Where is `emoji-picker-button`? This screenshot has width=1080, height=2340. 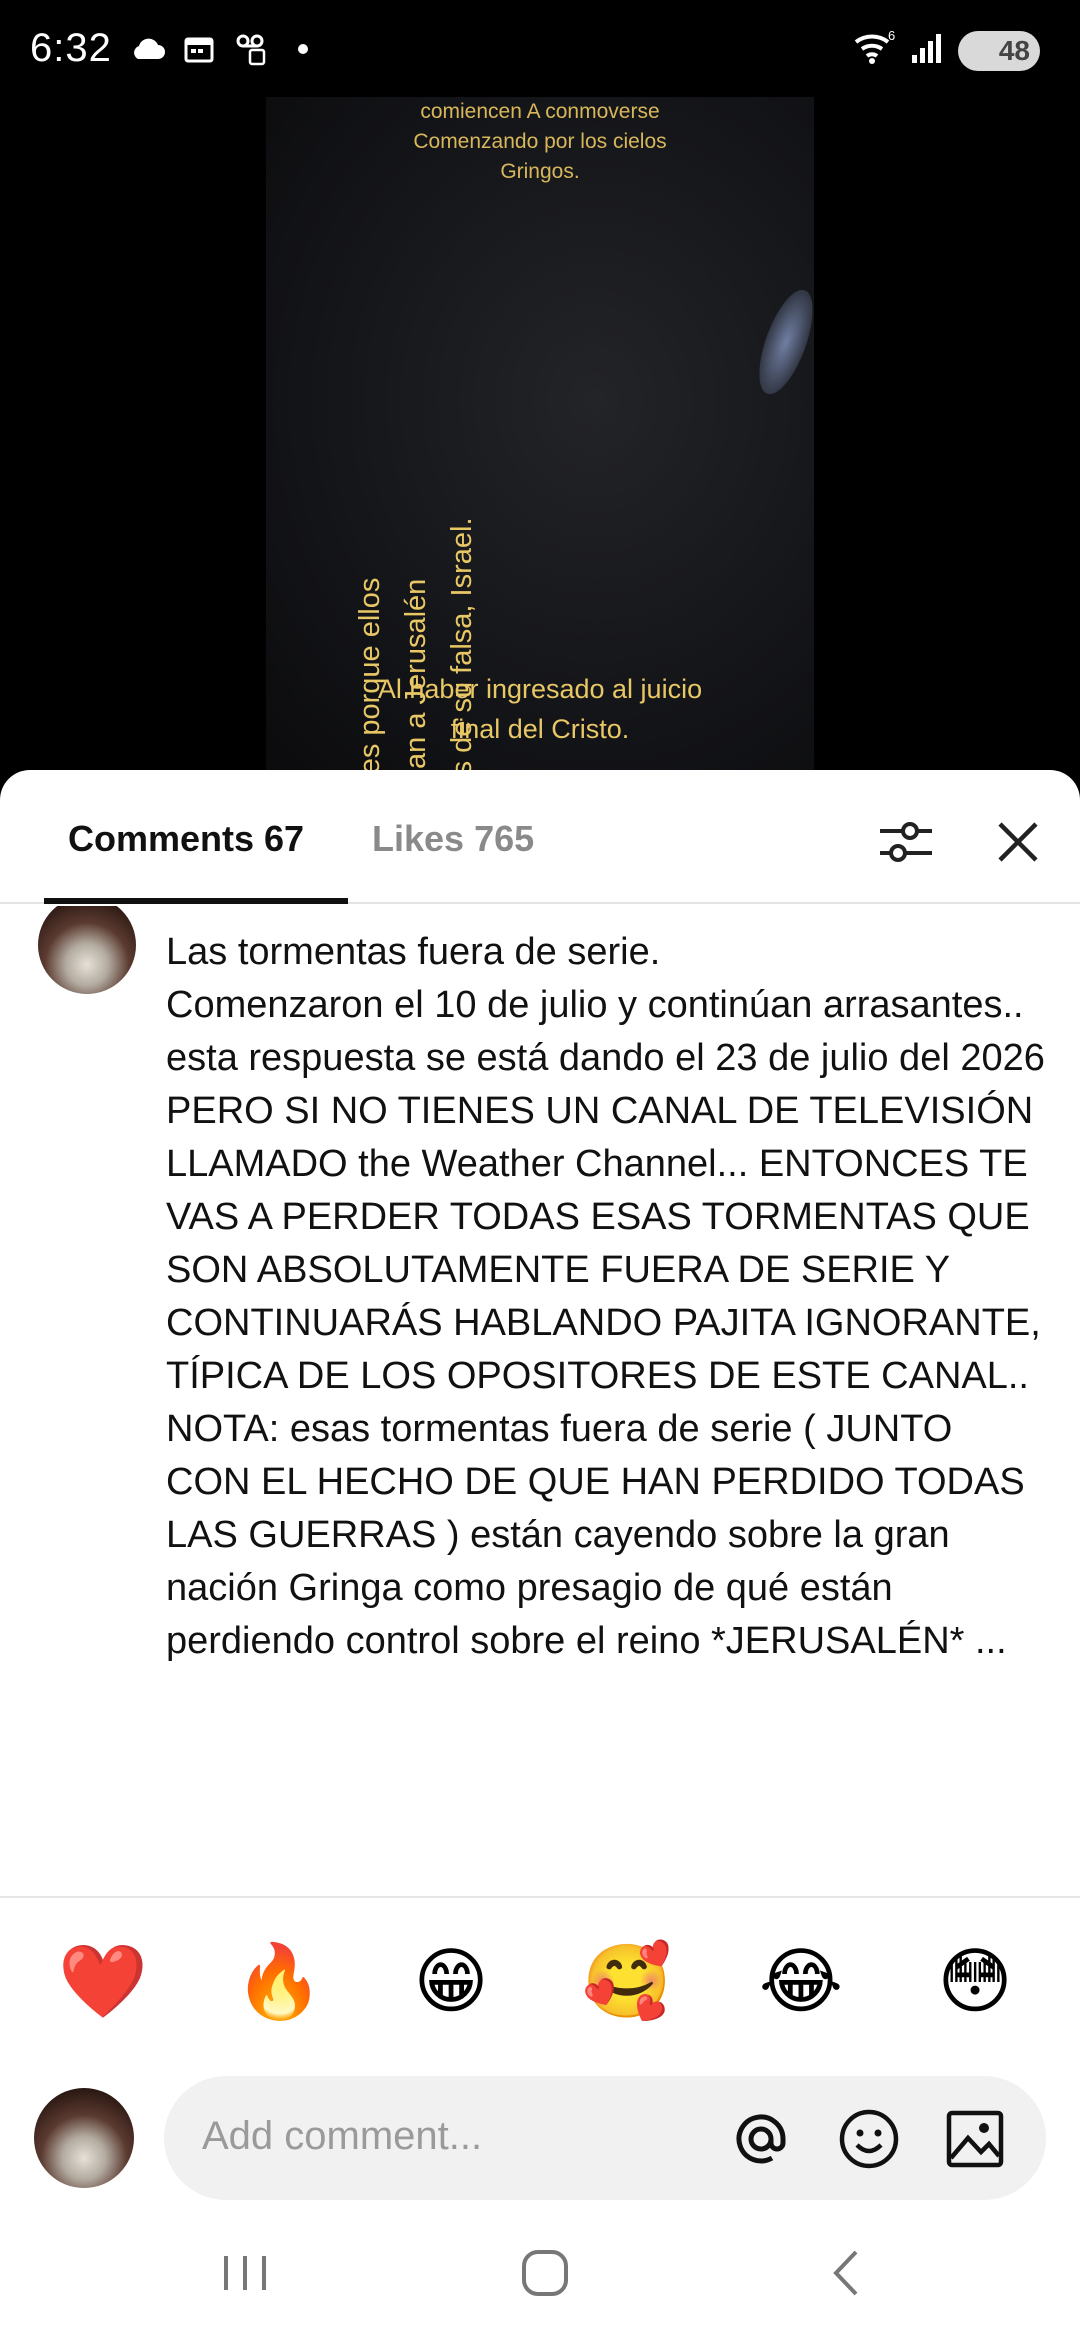 emoji-picker-button is located at coordinates (869, 2139).